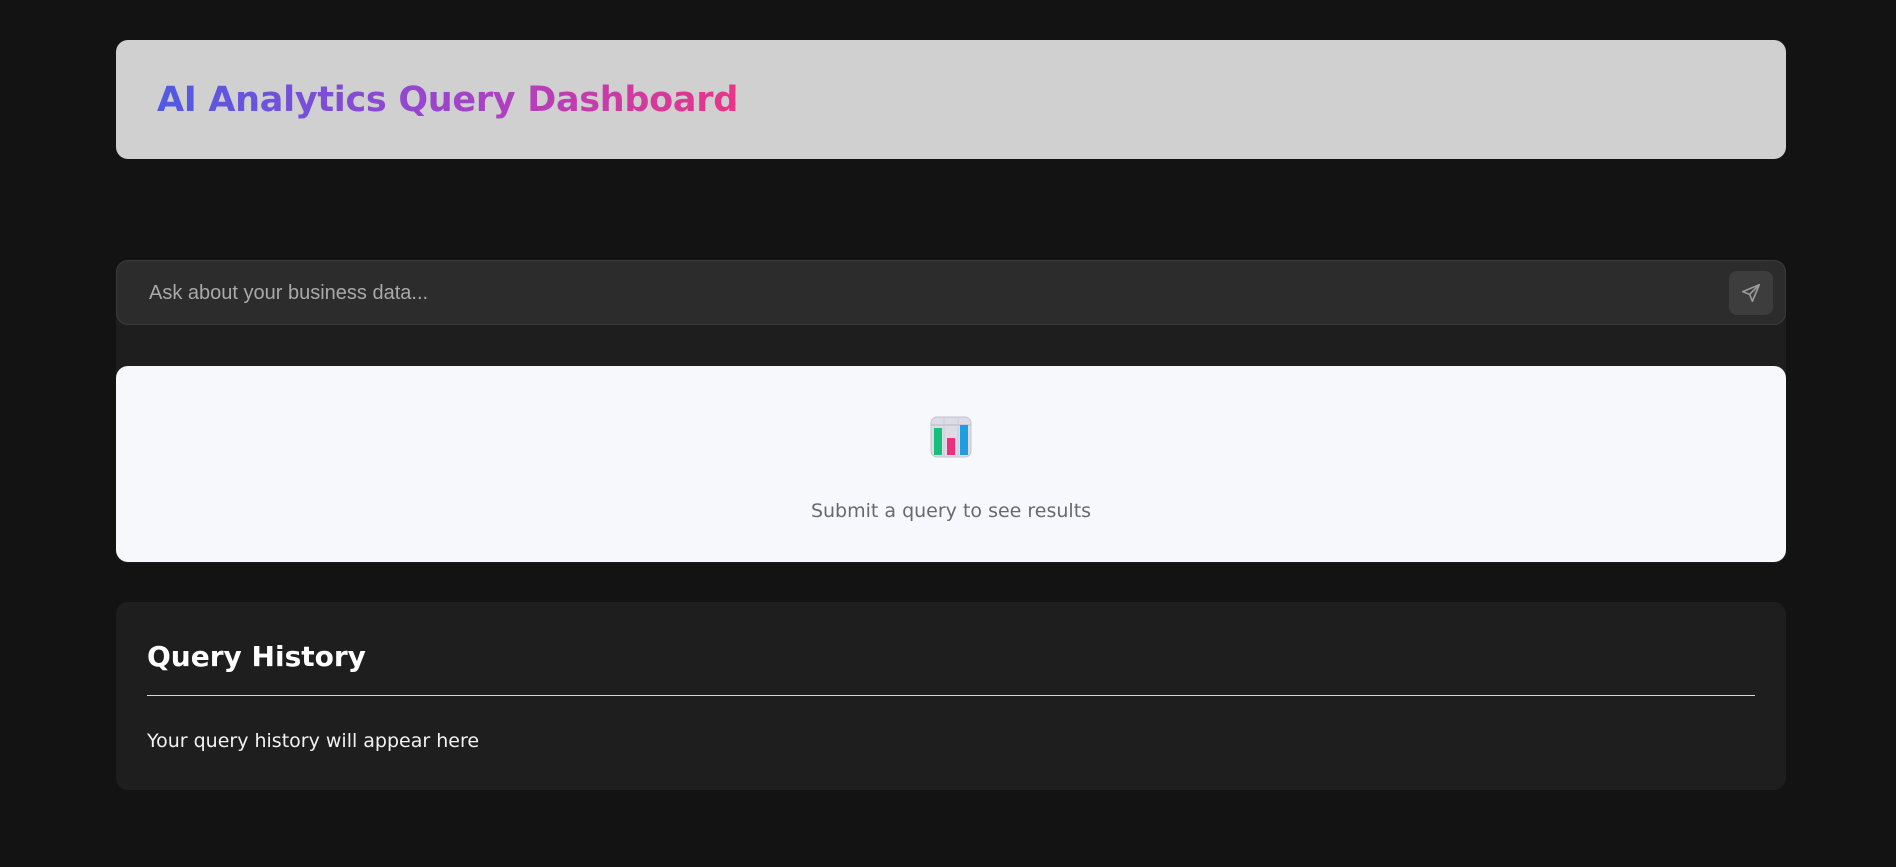 This screenshot has width=1896, height=867. I want to click on search-input, so click(929, 293).